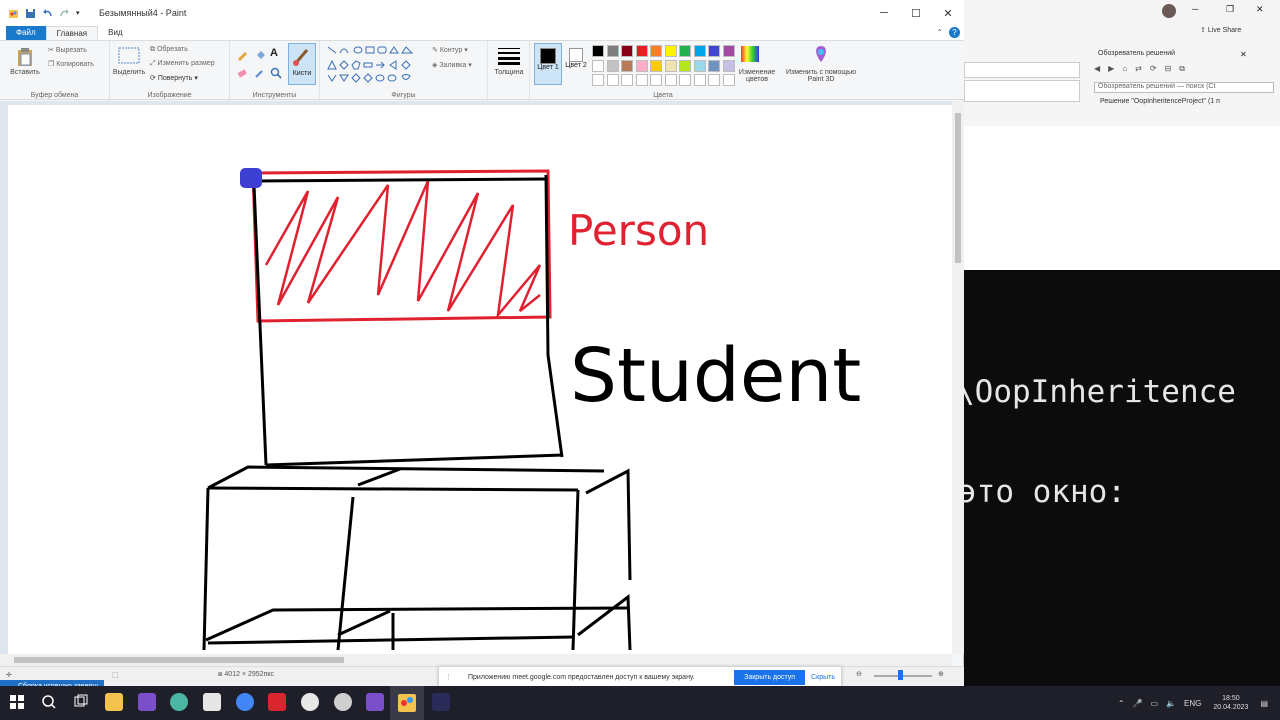  What do you see at coordinates (17, 702) in the screenshot?
I see `start-icon` at bounding box center [17, 702].